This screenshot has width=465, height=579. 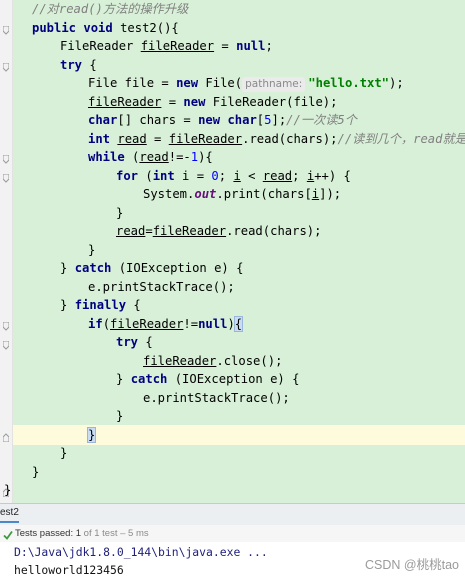 What do you see at coordinates (166, 324) in the screenshot?
I see `code-line-if: if(fileReader!=null){` at bounding box center [166, 324].